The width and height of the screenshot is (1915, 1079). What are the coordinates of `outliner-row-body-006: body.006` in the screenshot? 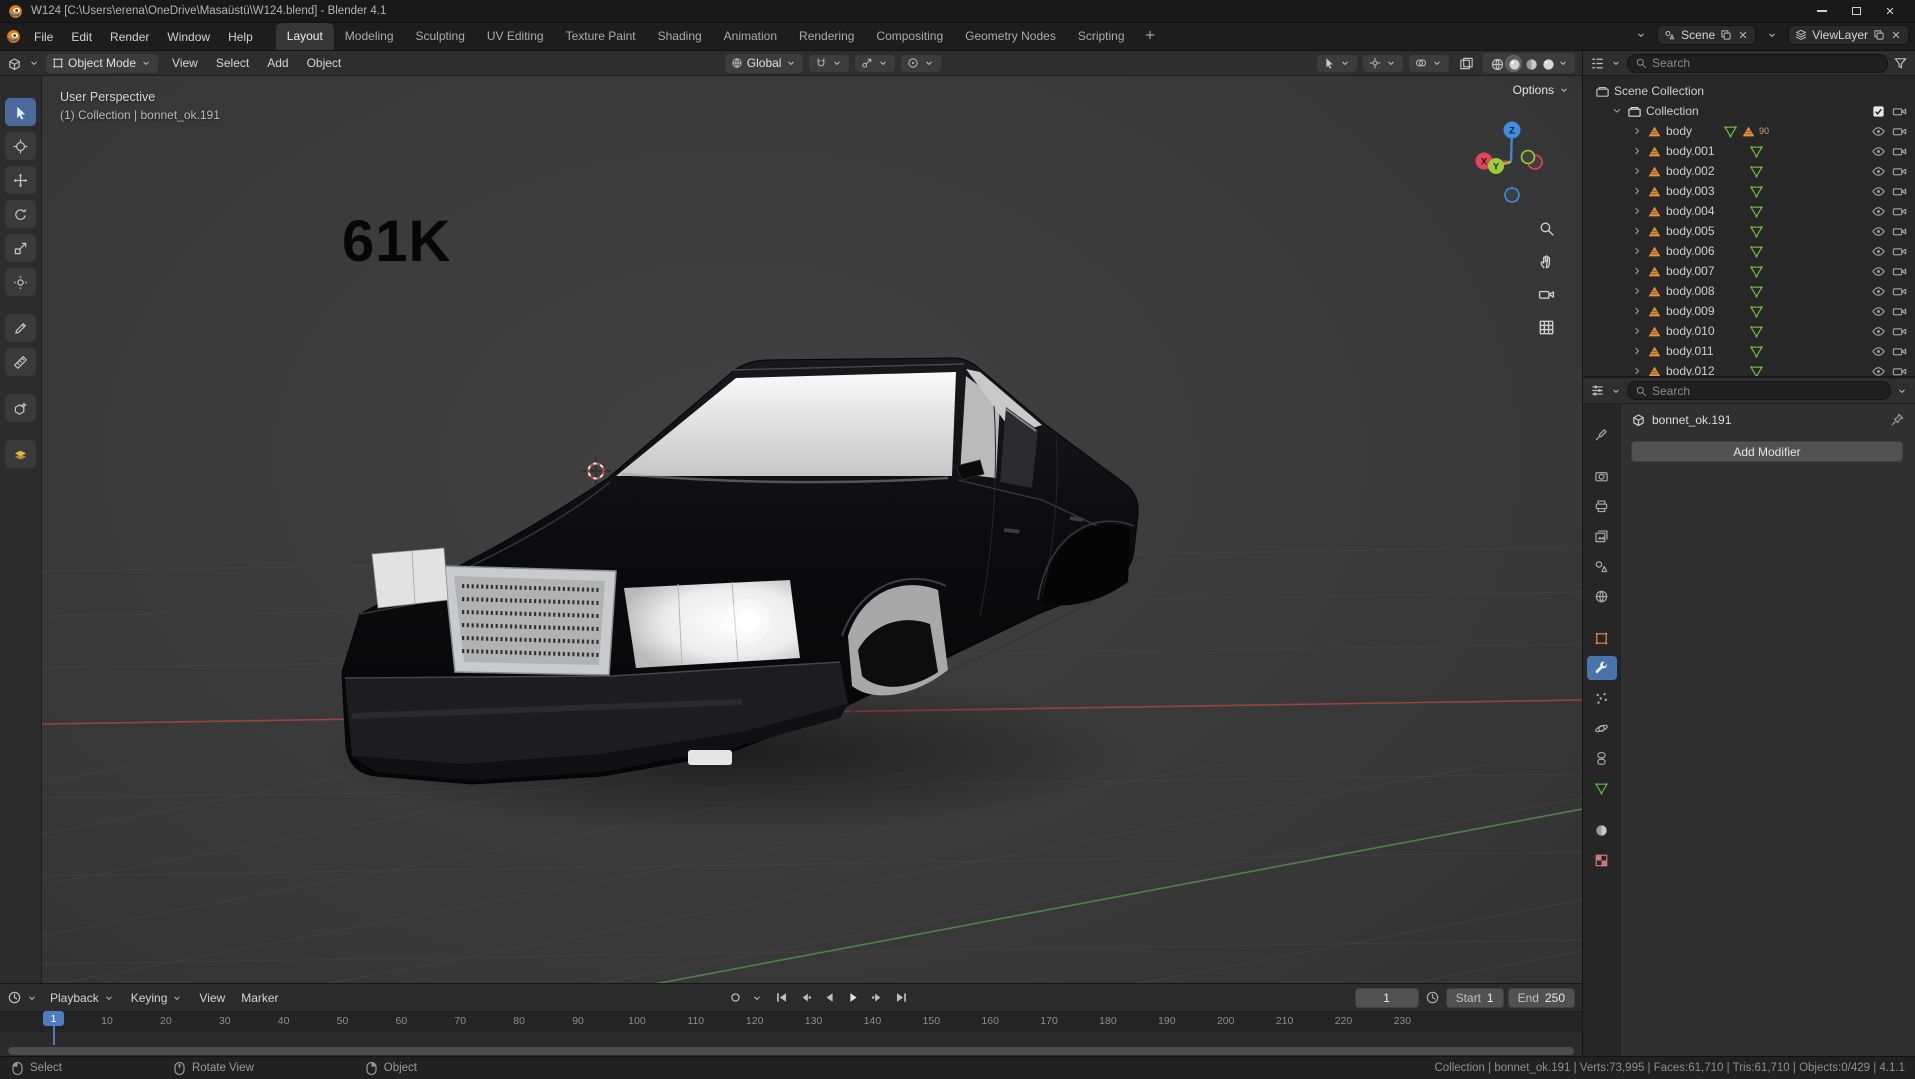 It's located at (1749, 251).